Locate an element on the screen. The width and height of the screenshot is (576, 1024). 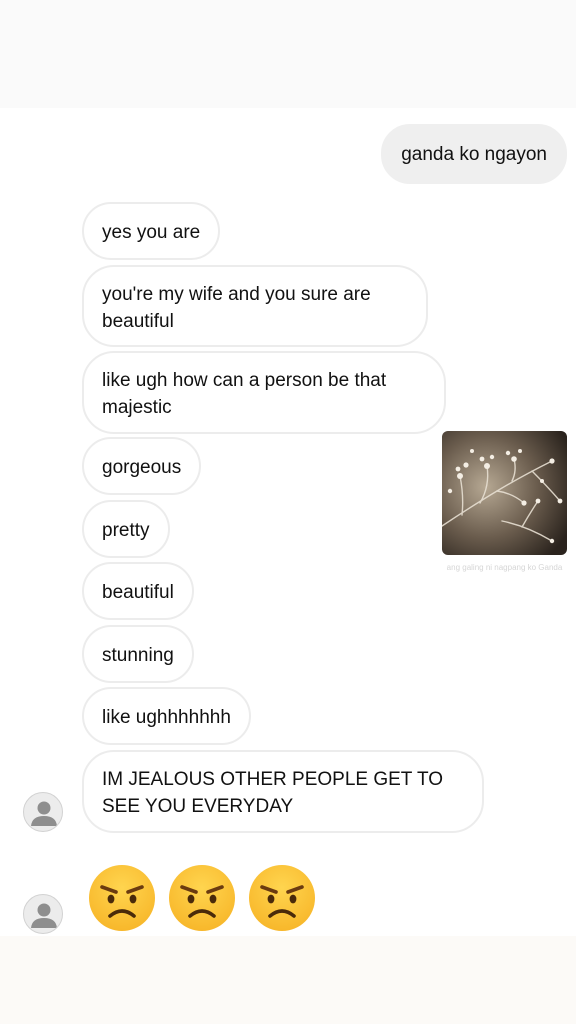
message-text: stunning is located at coordinates (138, 655).